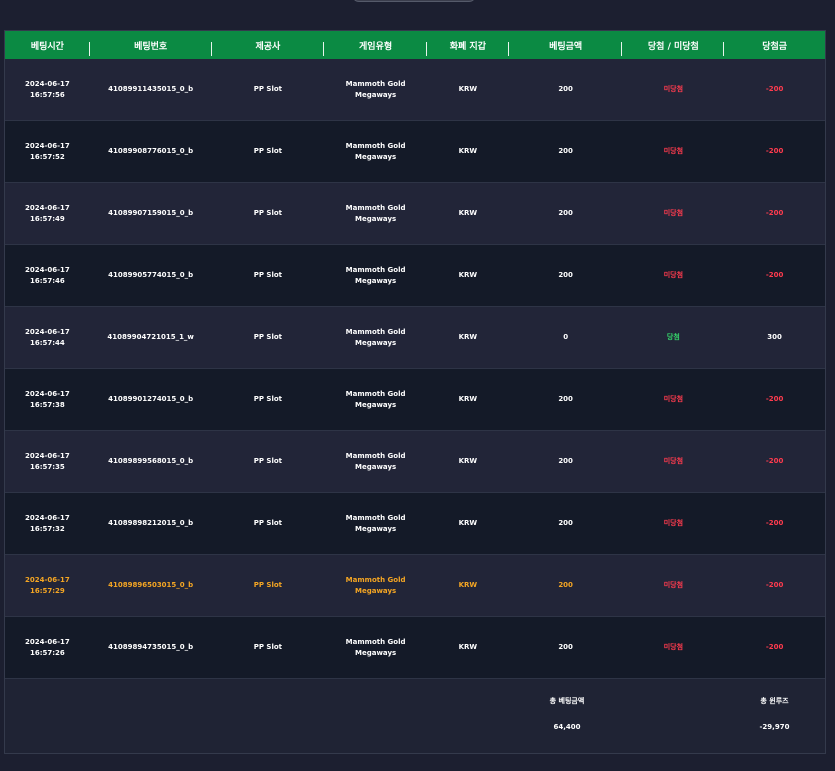  I want to click on bet-datetime: 2024-06-17 16:57:46, so click(47, 275).